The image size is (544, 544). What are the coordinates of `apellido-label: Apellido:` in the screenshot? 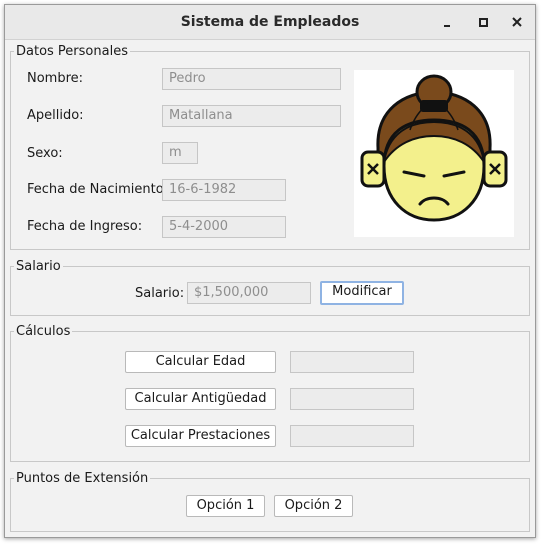 It's located at (55, 115).